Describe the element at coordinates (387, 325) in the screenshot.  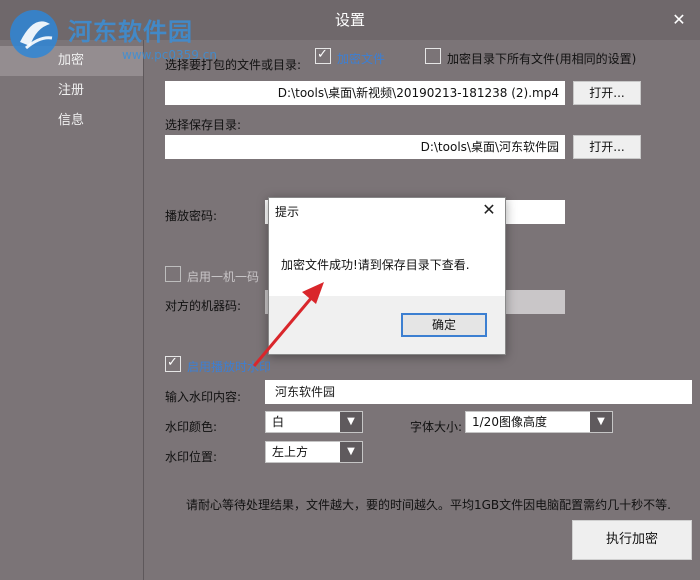
I see `dialog-footer: 确定` at that location.